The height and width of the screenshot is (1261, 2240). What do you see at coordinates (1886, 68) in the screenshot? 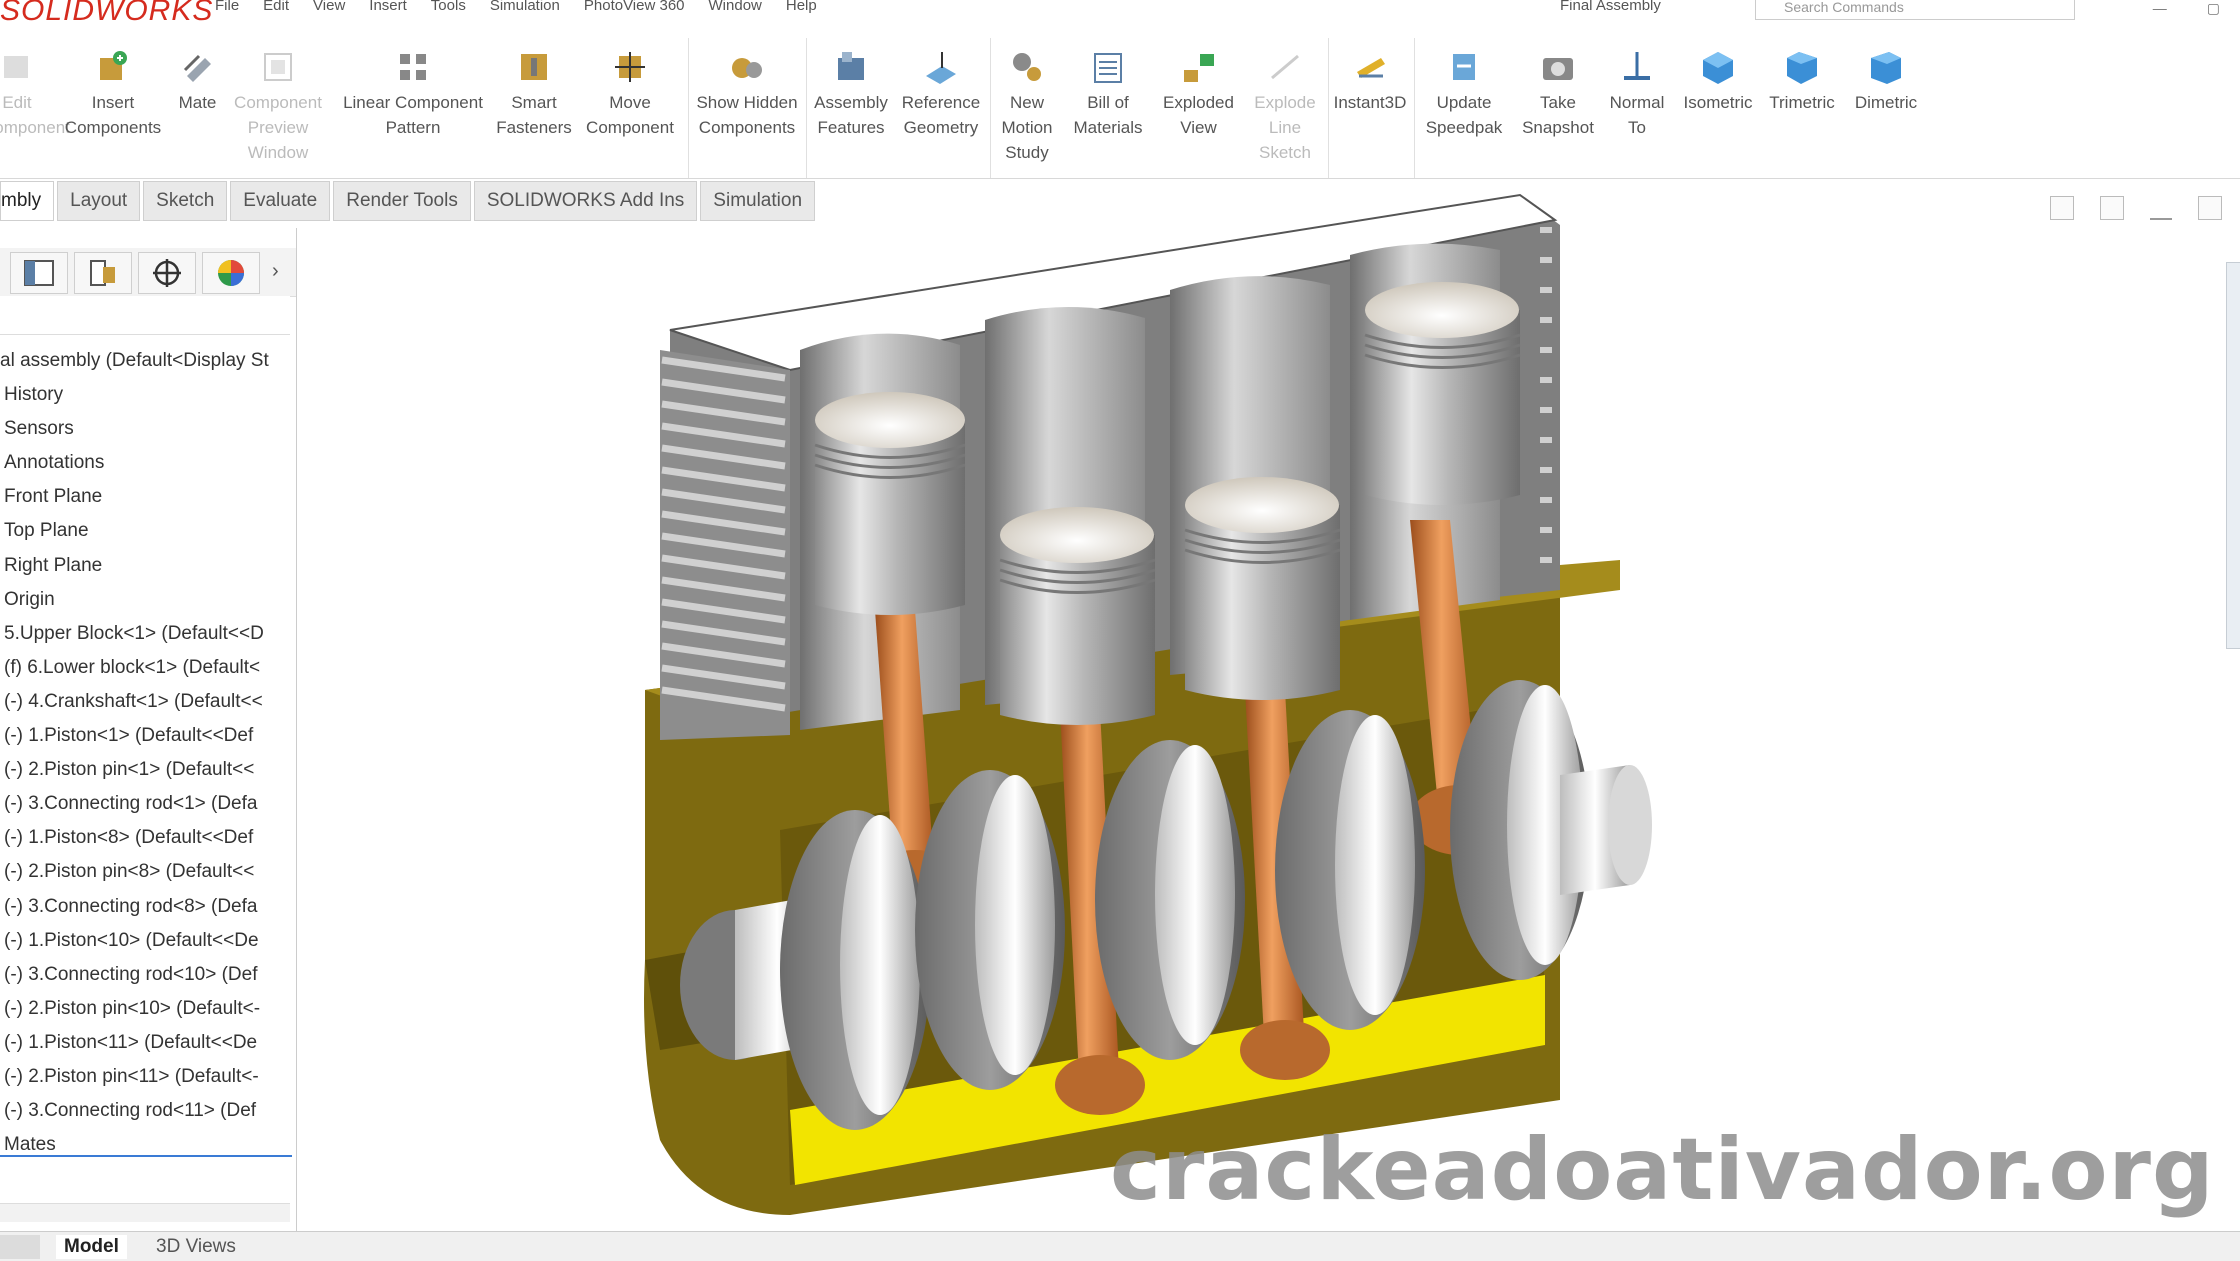
I see `dimetric-cube-icon` at bounding box center [1886, 68].